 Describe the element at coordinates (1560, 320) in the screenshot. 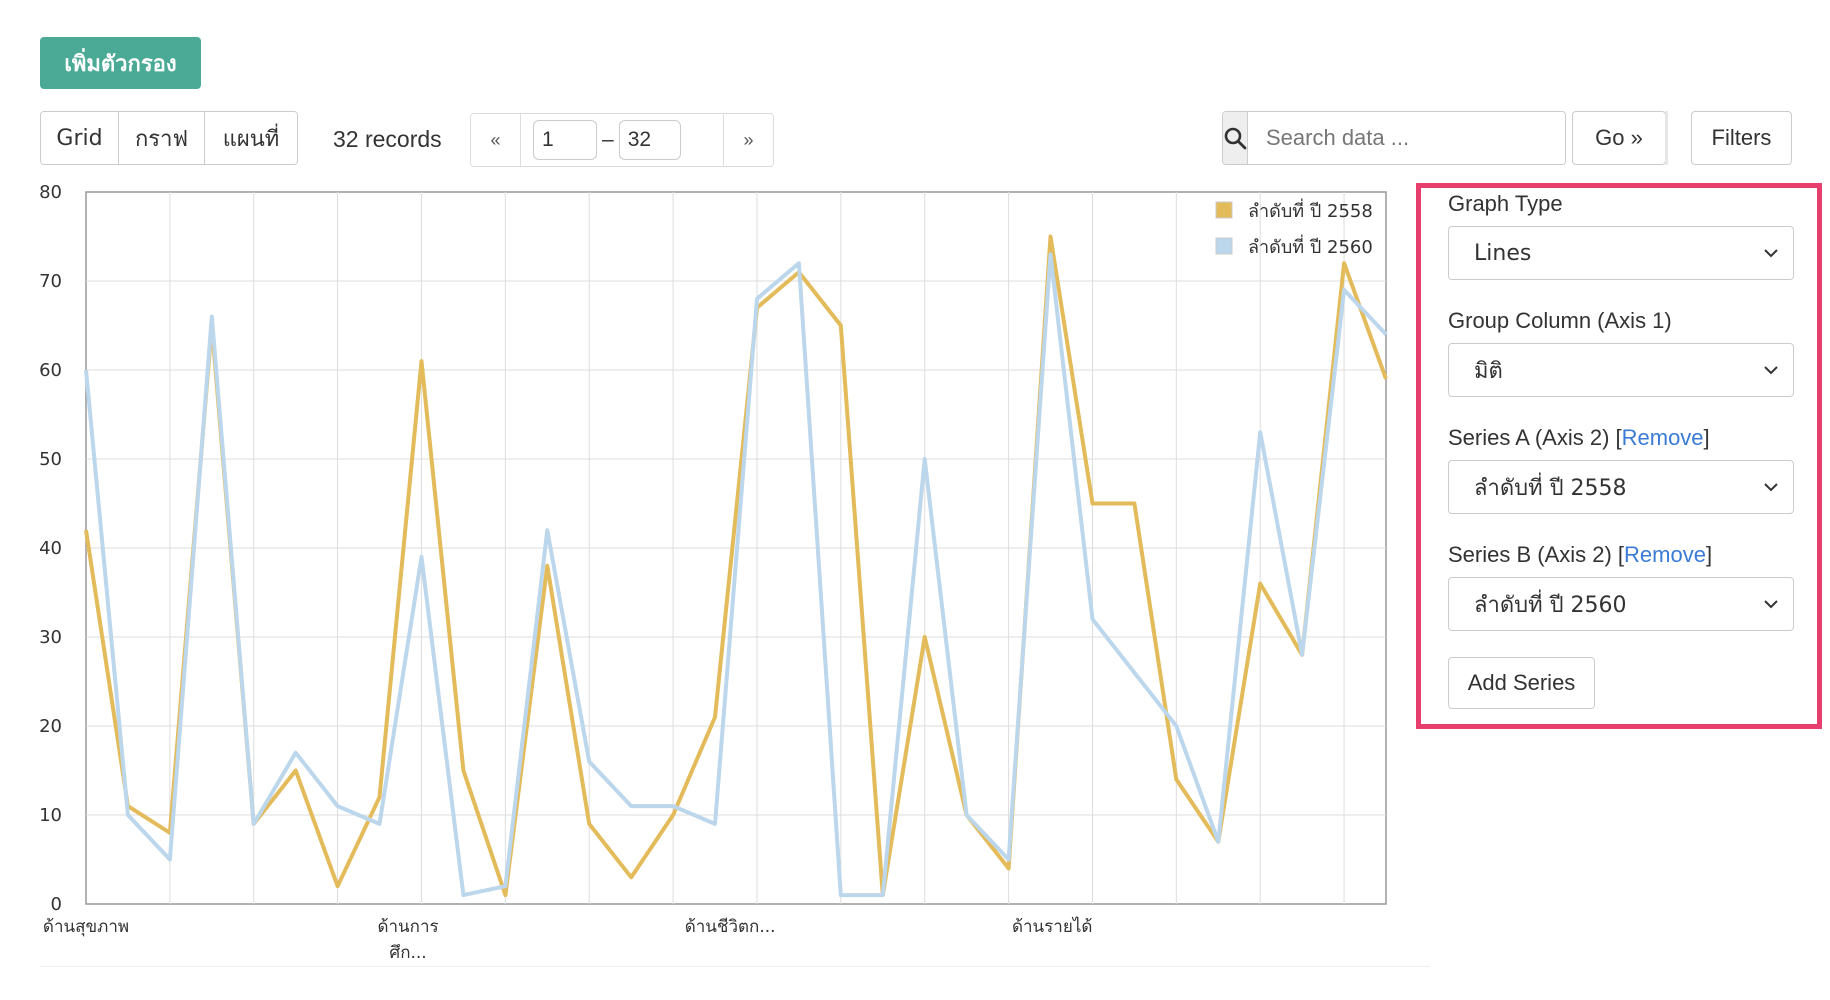

I see `group-column-label: Group Column (Axis 1)` at that location.